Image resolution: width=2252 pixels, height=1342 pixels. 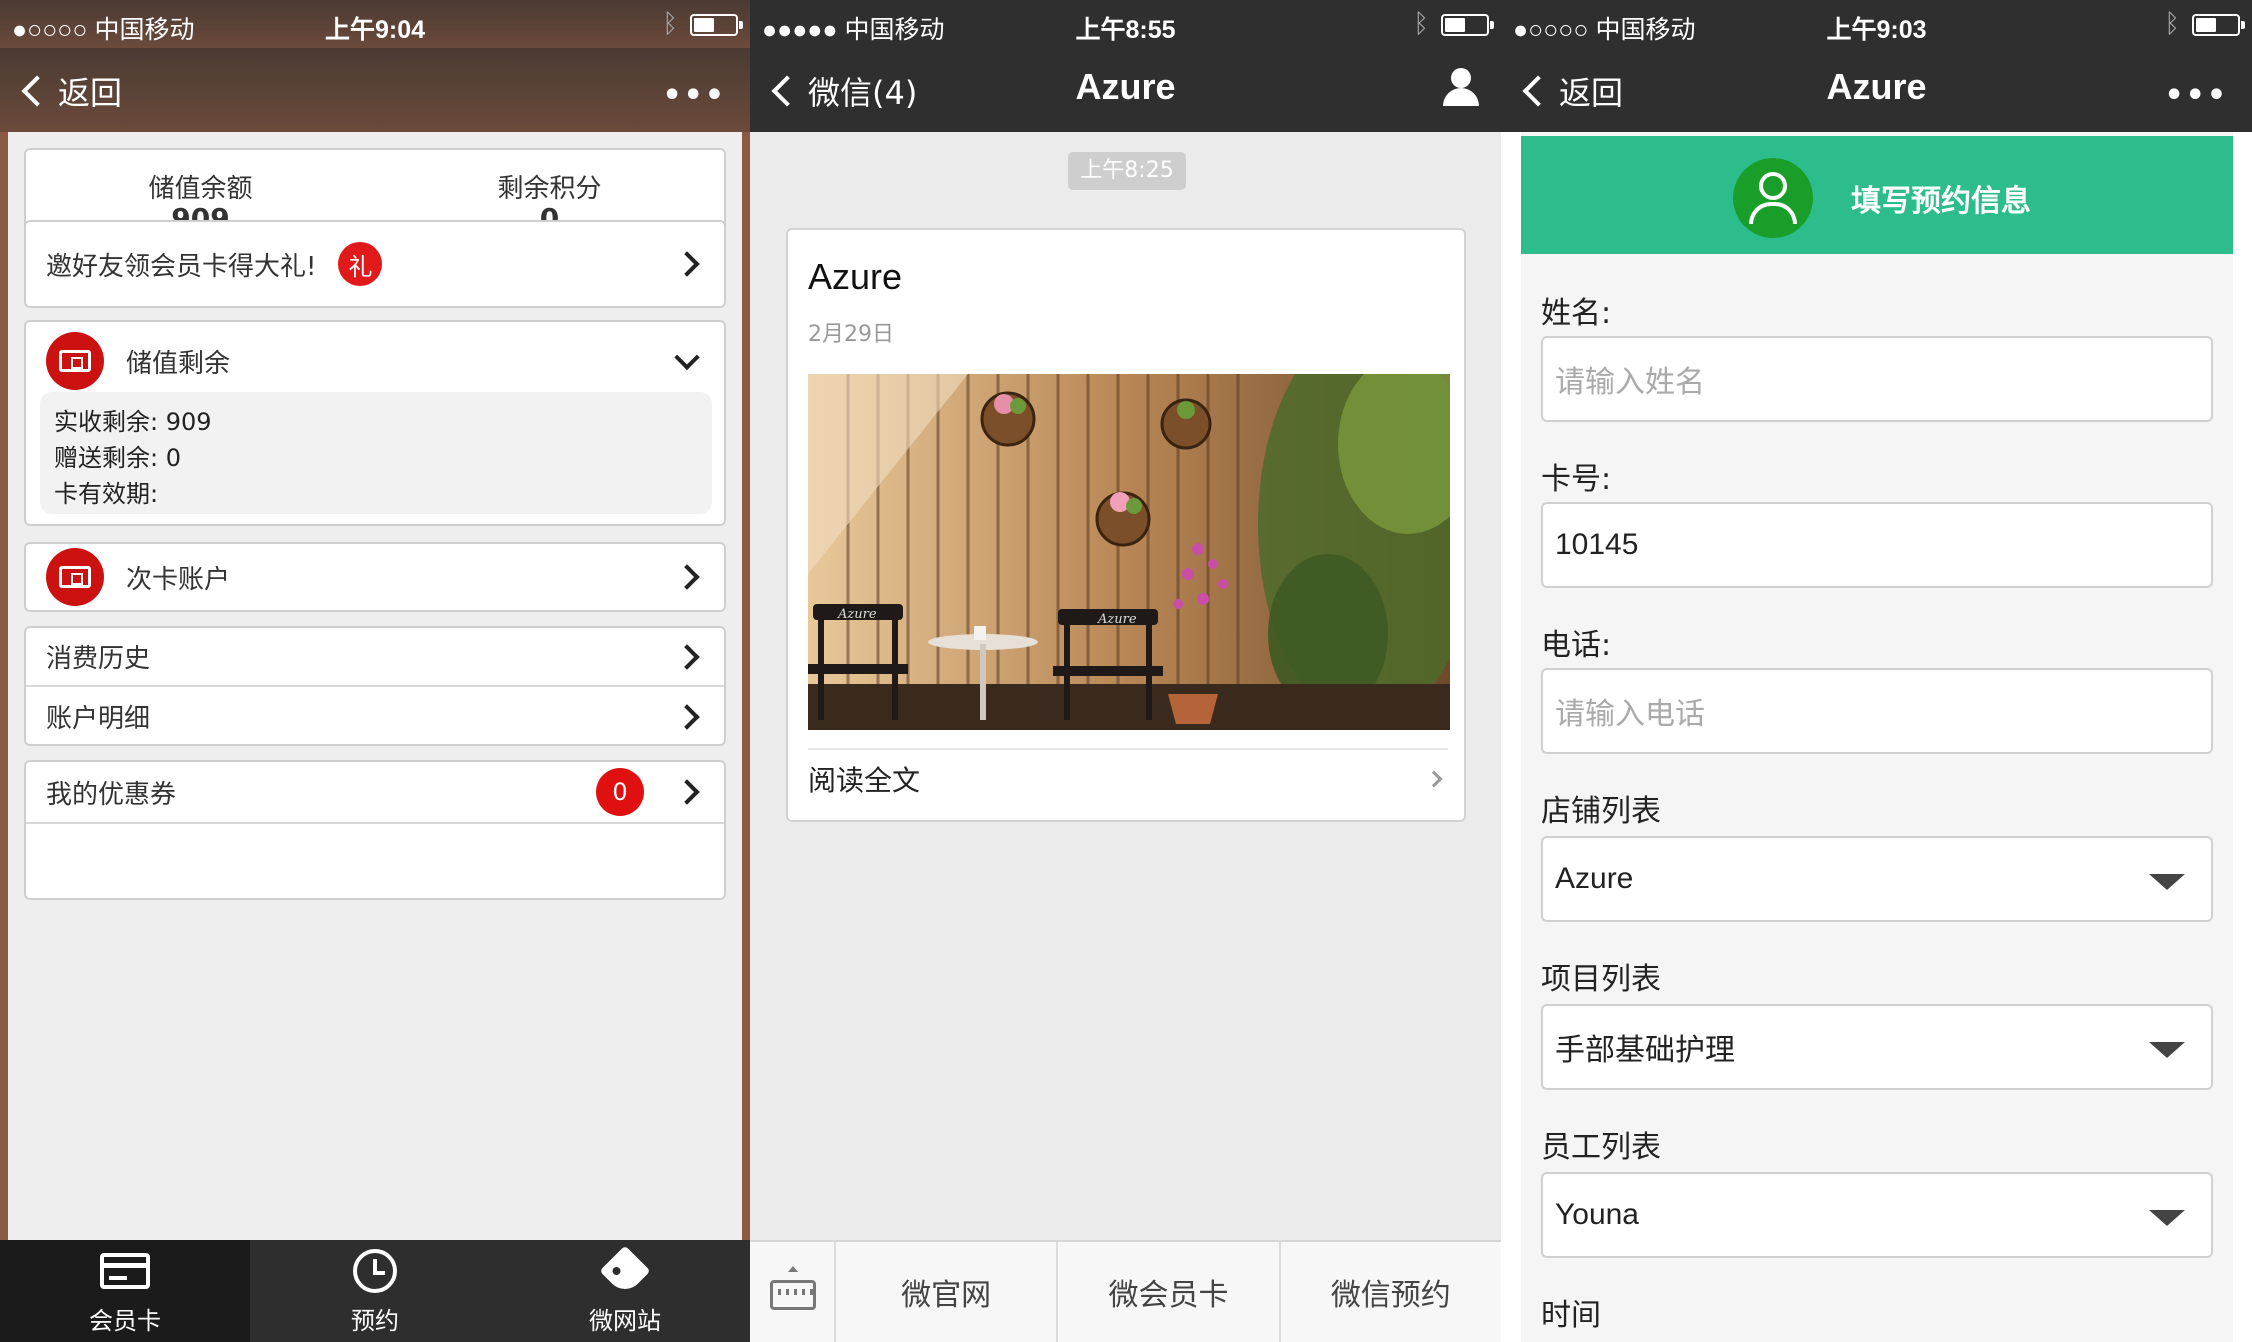 What do you see at coordinates (1127, 171) in the screenshot?
I see `message-timestamp: 上午8:25` at bounding box center [1127, 171].